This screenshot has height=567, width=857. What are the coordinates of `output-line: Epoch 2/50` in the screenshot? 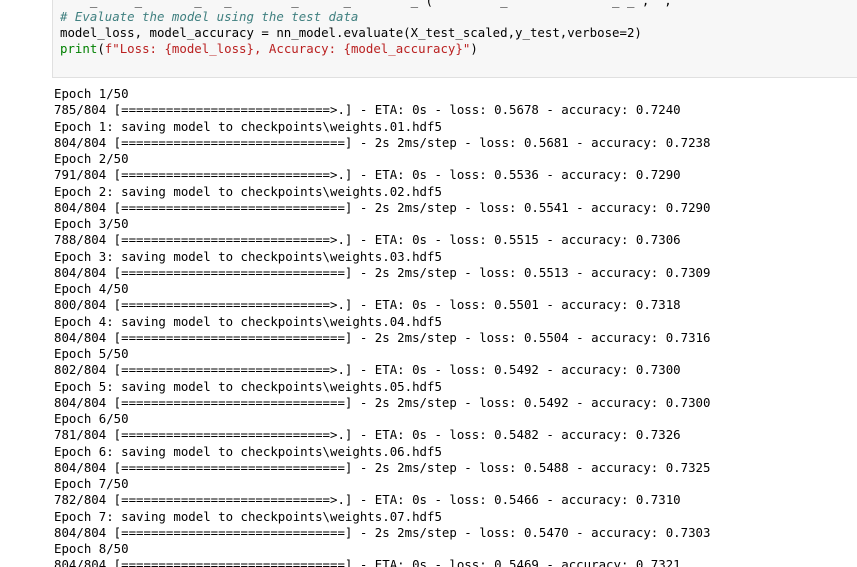 It's located at (91, 158).